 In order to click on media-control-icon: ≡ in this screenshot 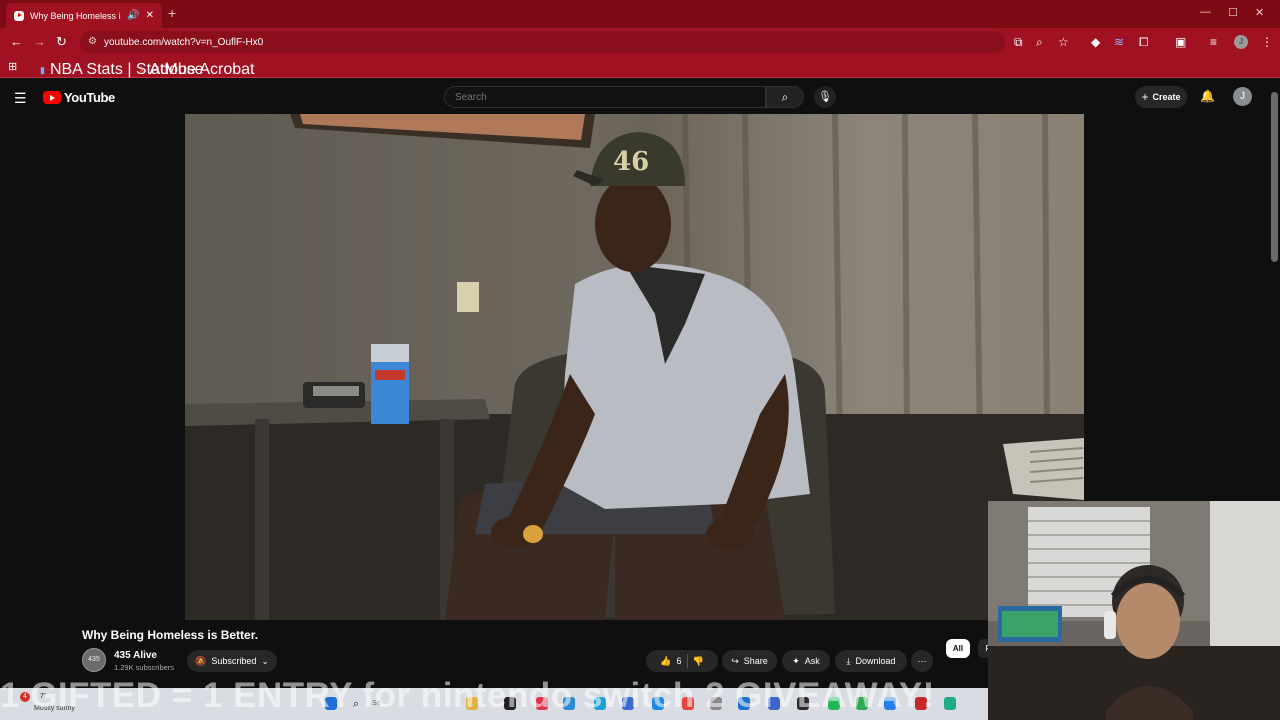, I will do `click(1213, 42)`.